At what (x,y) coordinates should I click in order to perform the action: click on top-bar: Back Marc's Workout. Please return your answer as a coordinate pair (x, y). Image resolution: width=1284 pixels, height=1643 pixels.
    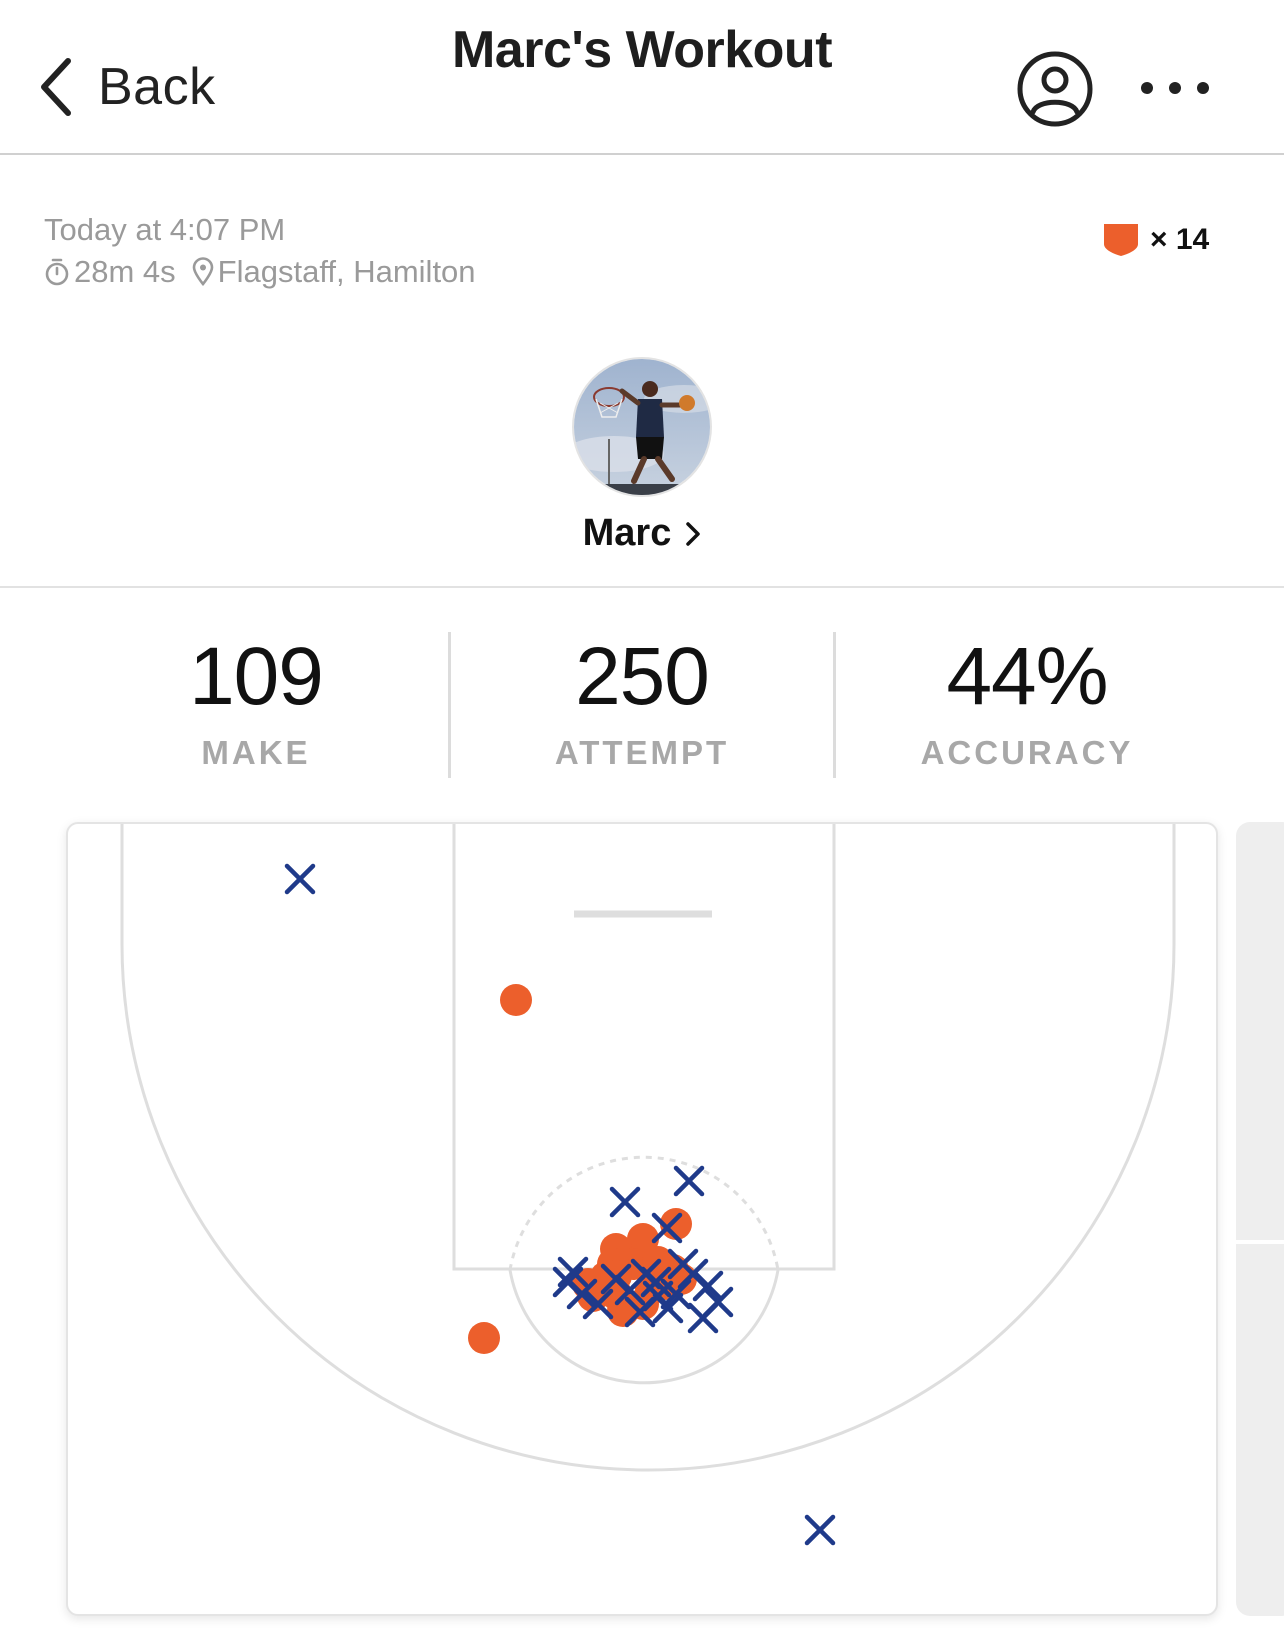
    Looking at the image, I should click on (642, 77).